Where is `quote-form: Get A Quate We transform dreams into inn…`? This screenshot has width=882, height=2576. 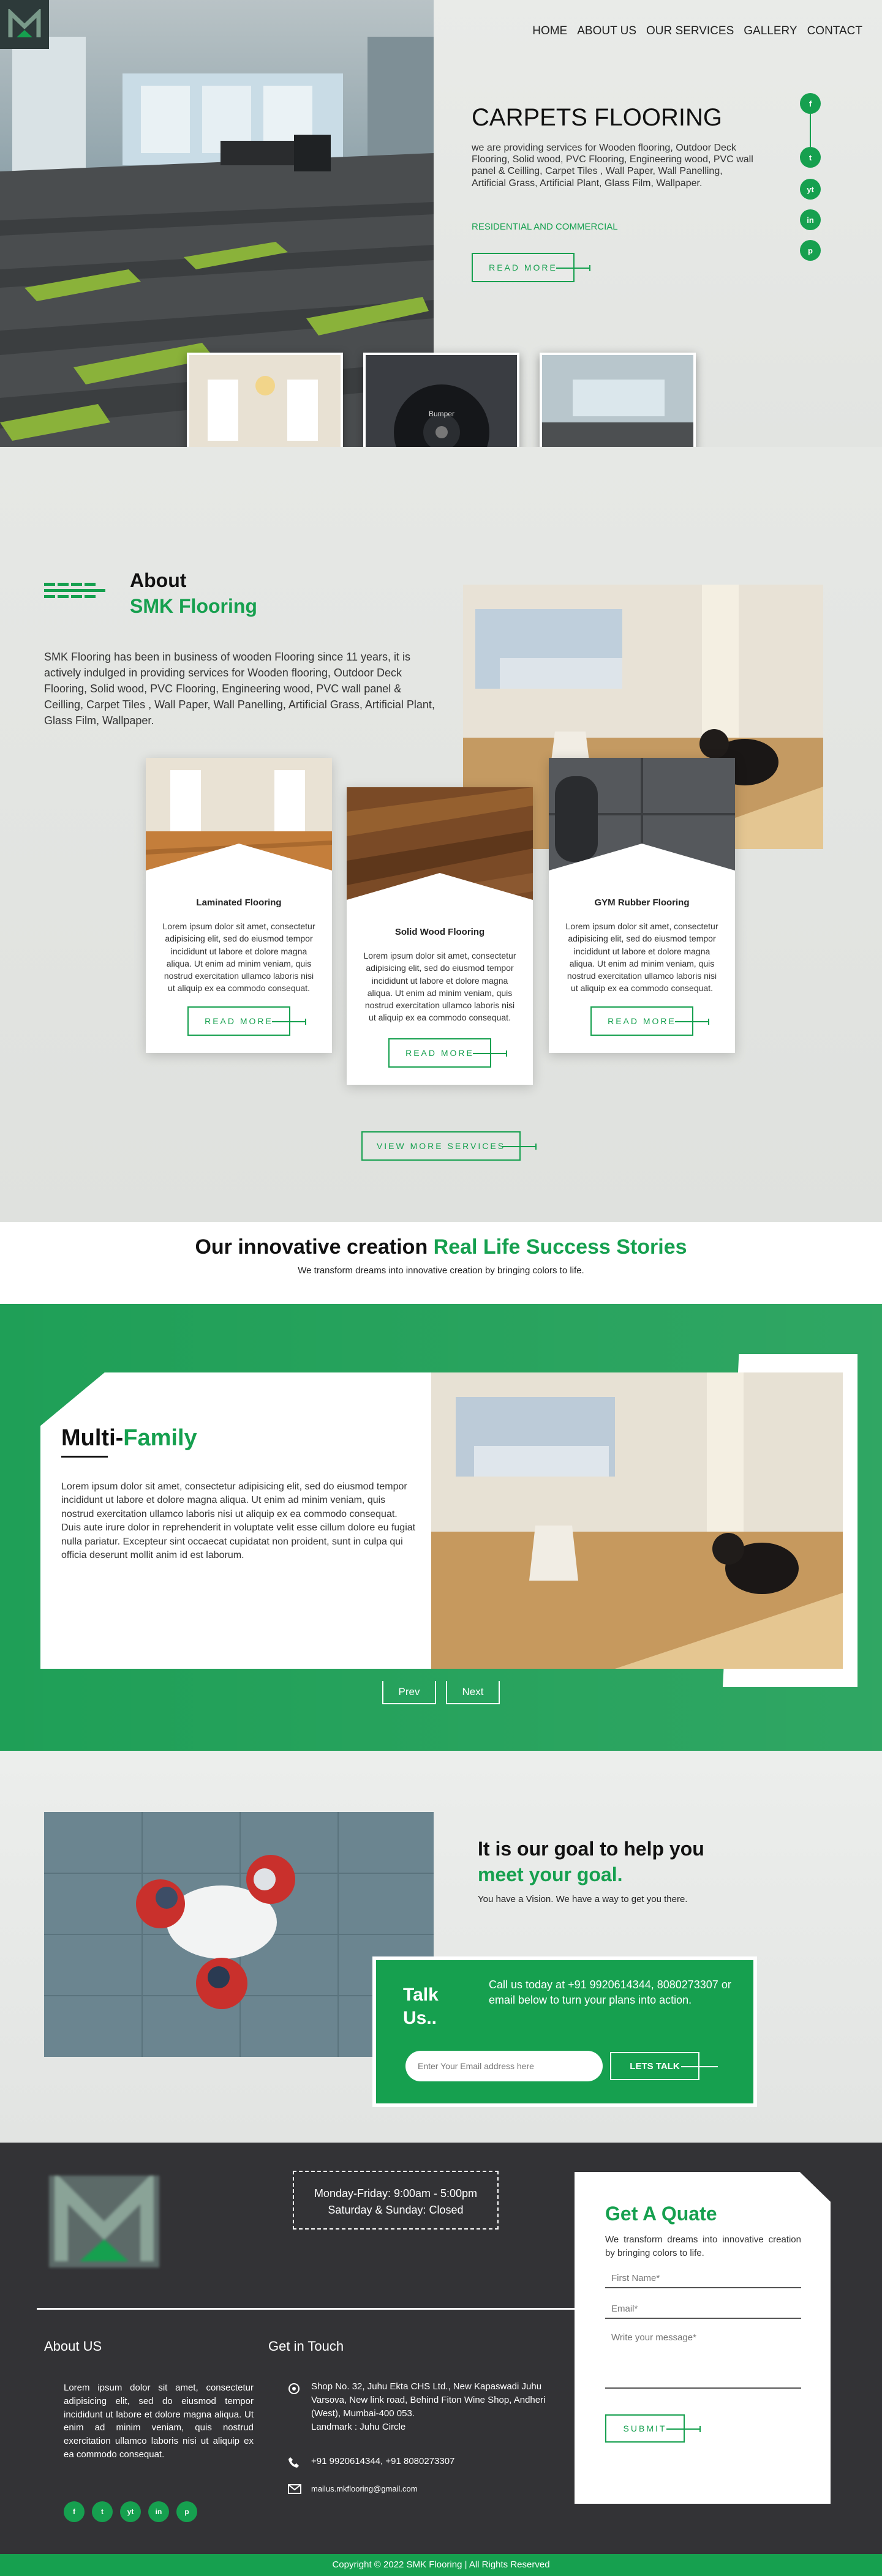
quote-form: Get A Quate We transform dreams into inn… is located at coordinates (703, 2338).